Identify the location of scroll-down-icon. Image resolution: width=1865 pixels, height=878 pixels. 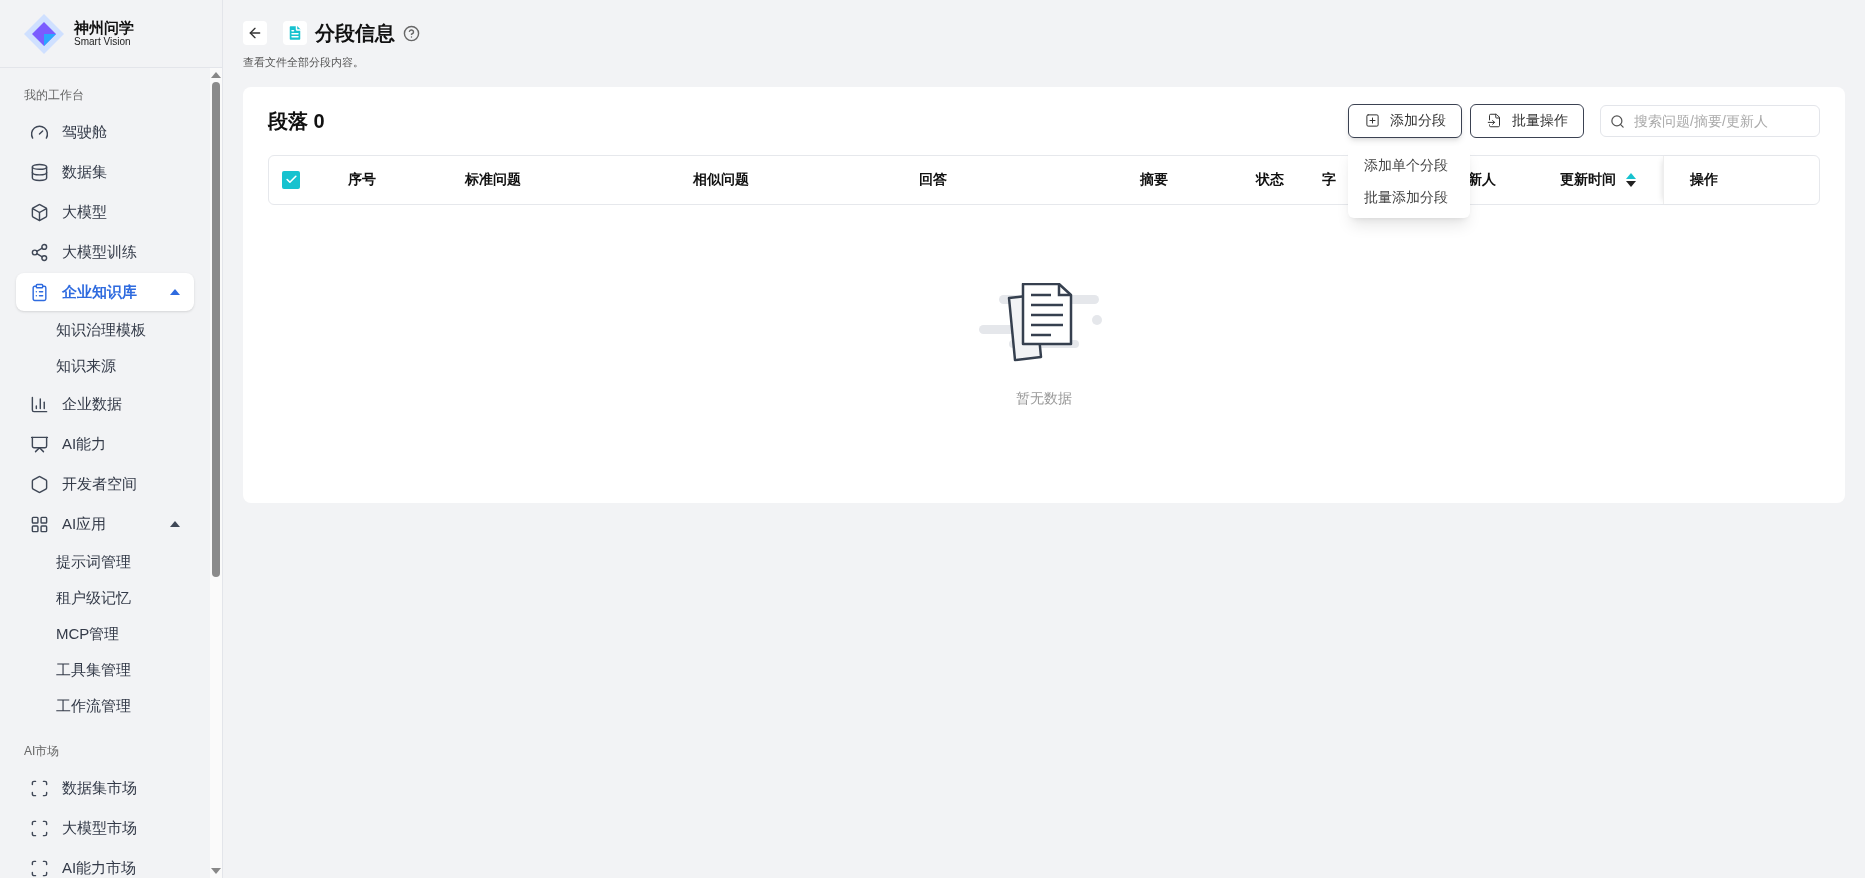
(216, 871).